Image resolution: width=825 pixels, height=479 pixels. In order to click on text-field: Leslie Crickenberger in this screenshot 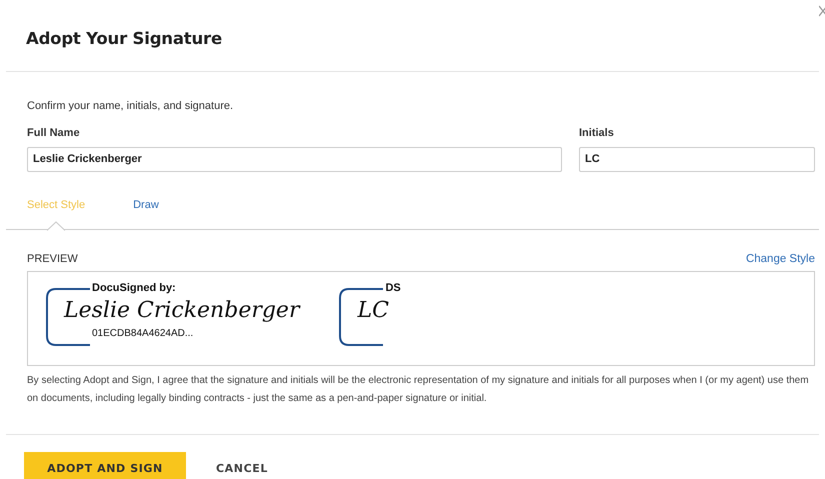, I will do `click(294, 159)`.